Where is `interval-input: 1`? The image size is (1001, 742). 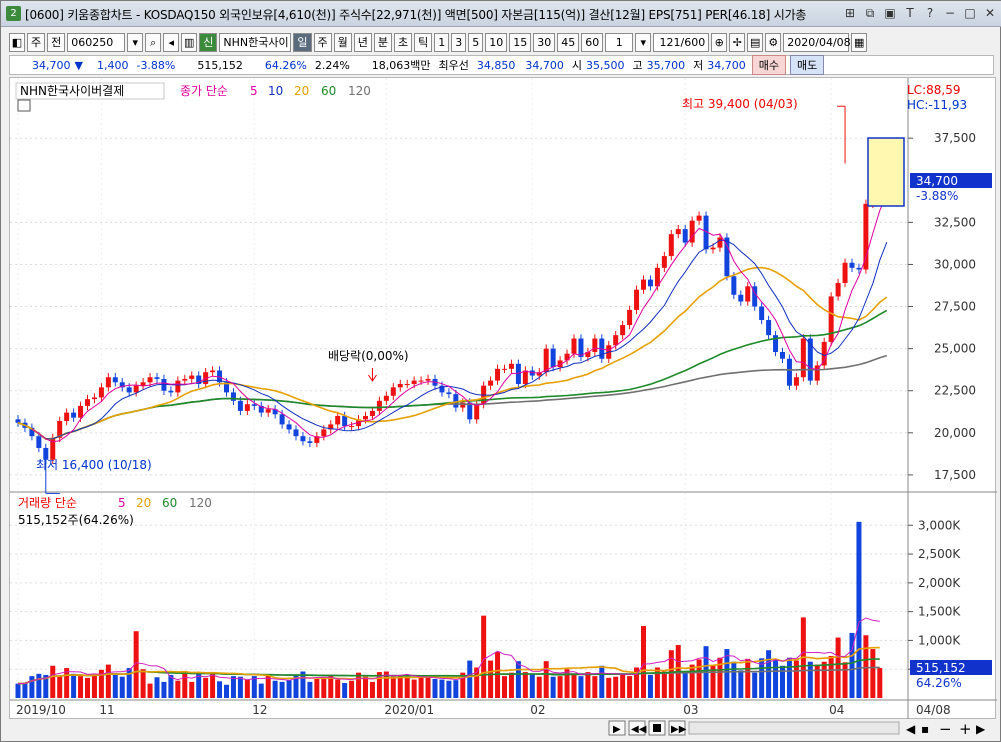
interval-input: 1 is located at coordinates (619, 42).